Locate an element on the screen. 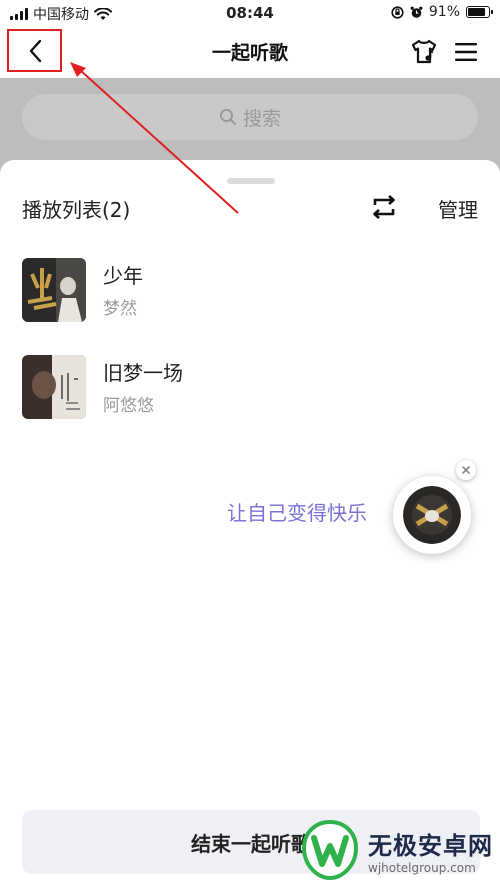  mini-player-cover is located at coordinates (432, 515).